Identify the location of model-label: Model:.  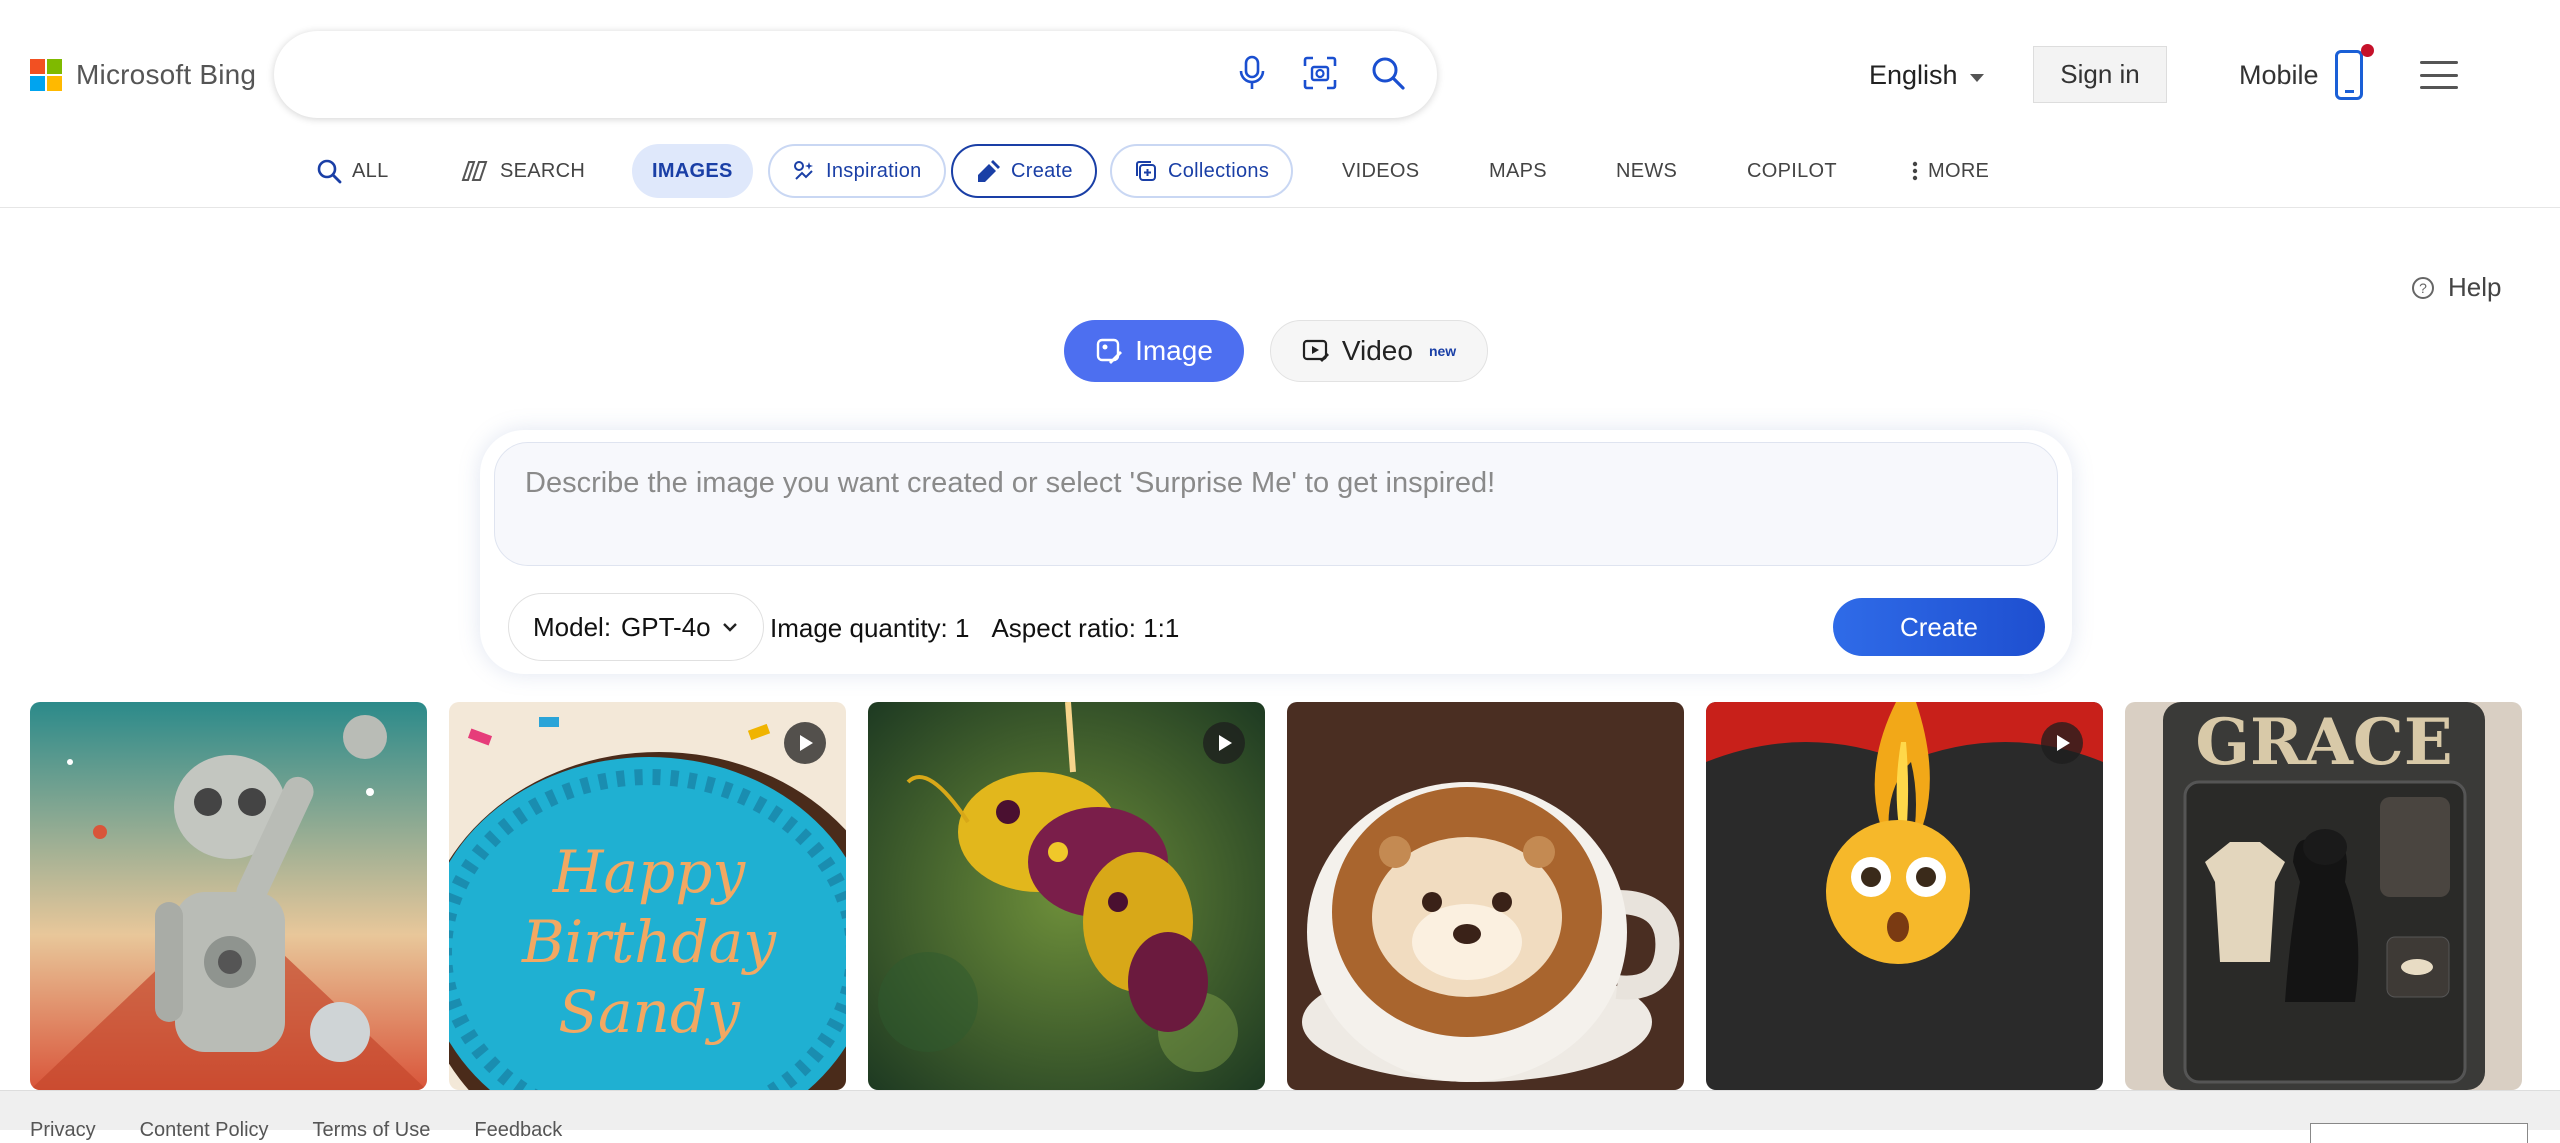
(572, 626).